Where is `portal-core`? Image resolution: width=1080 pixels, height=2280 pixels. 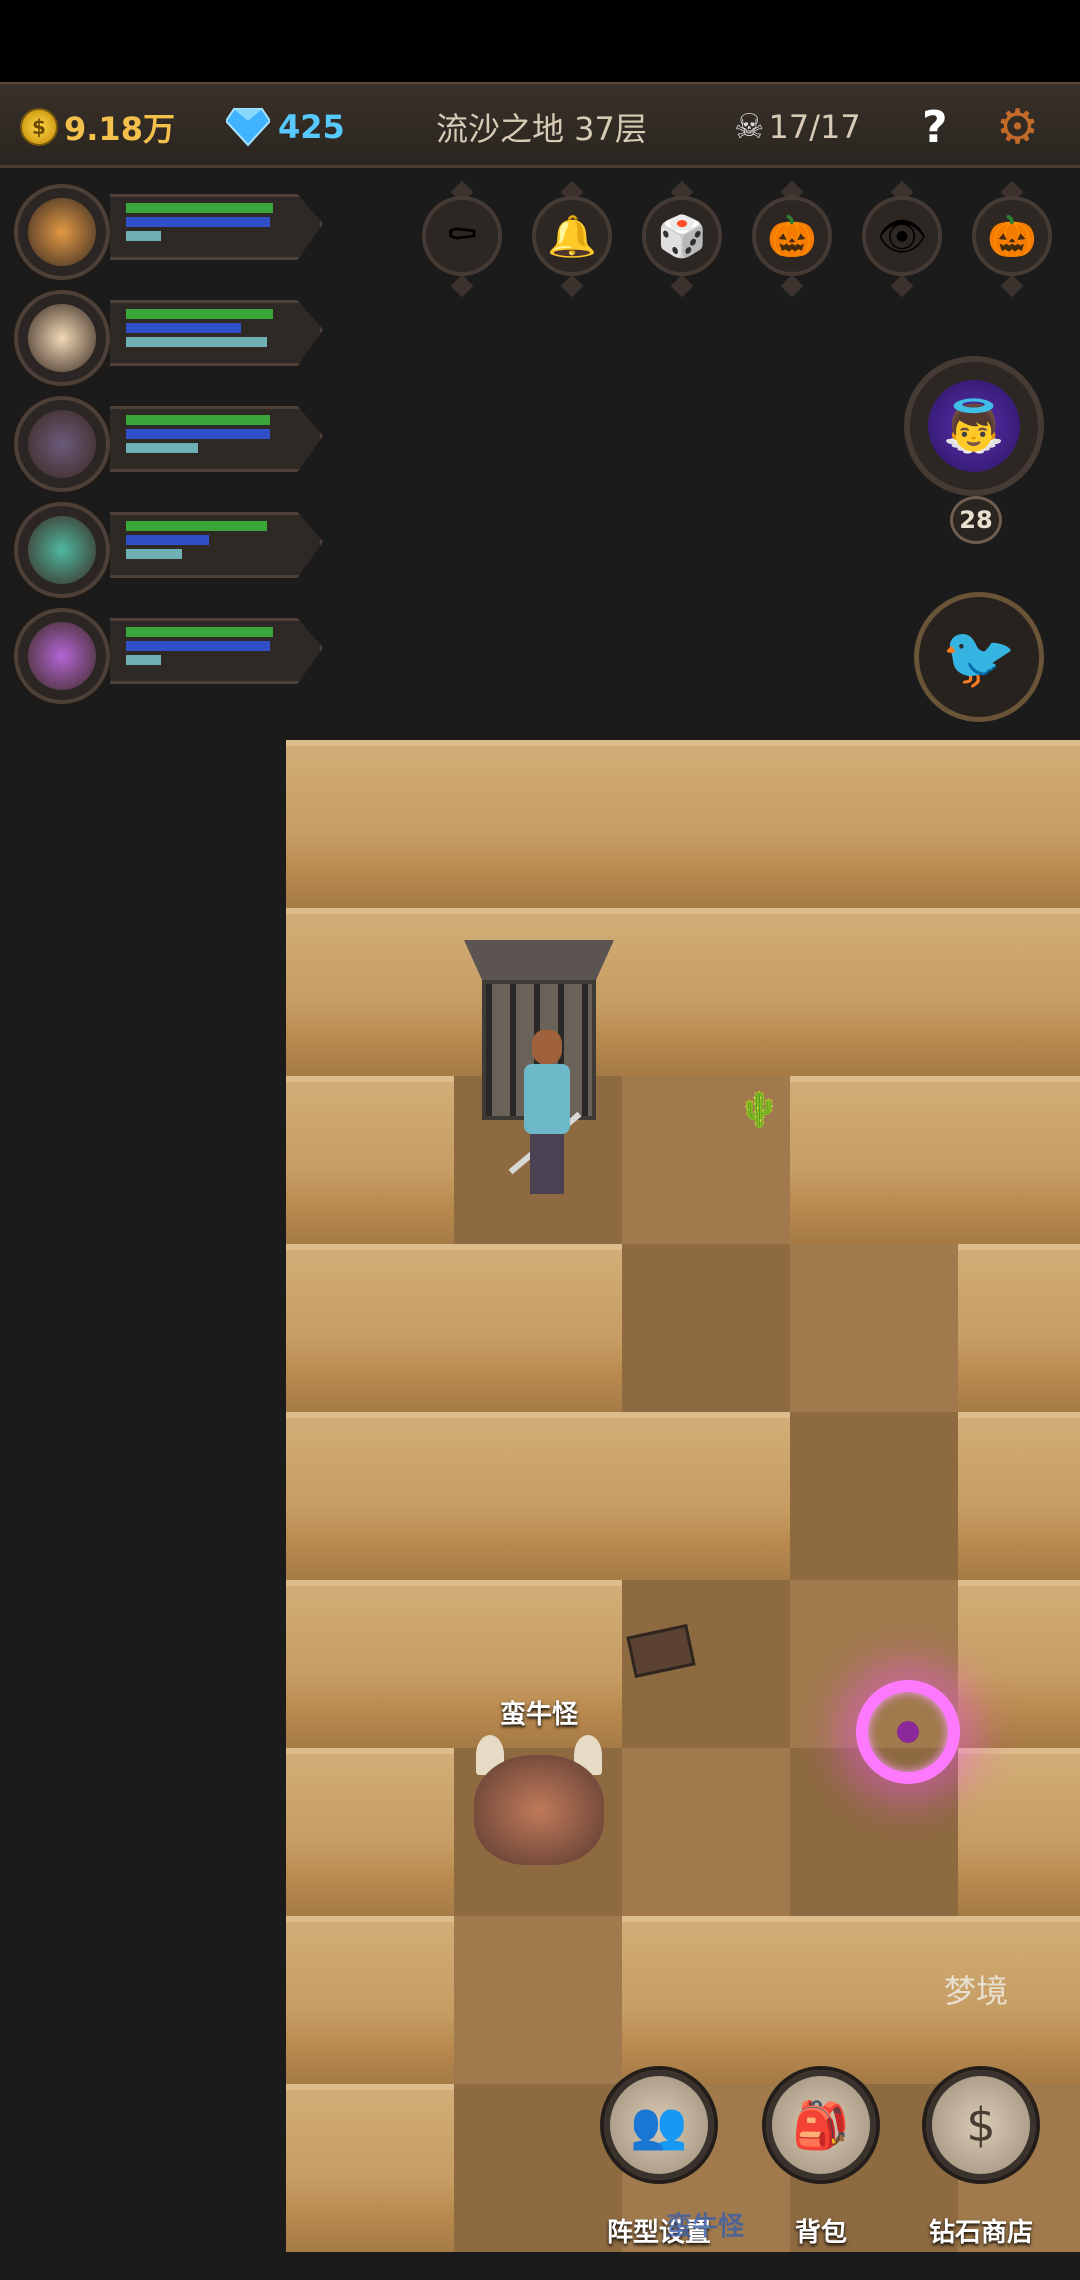 portal-core is located at coordinates (908, 1732).